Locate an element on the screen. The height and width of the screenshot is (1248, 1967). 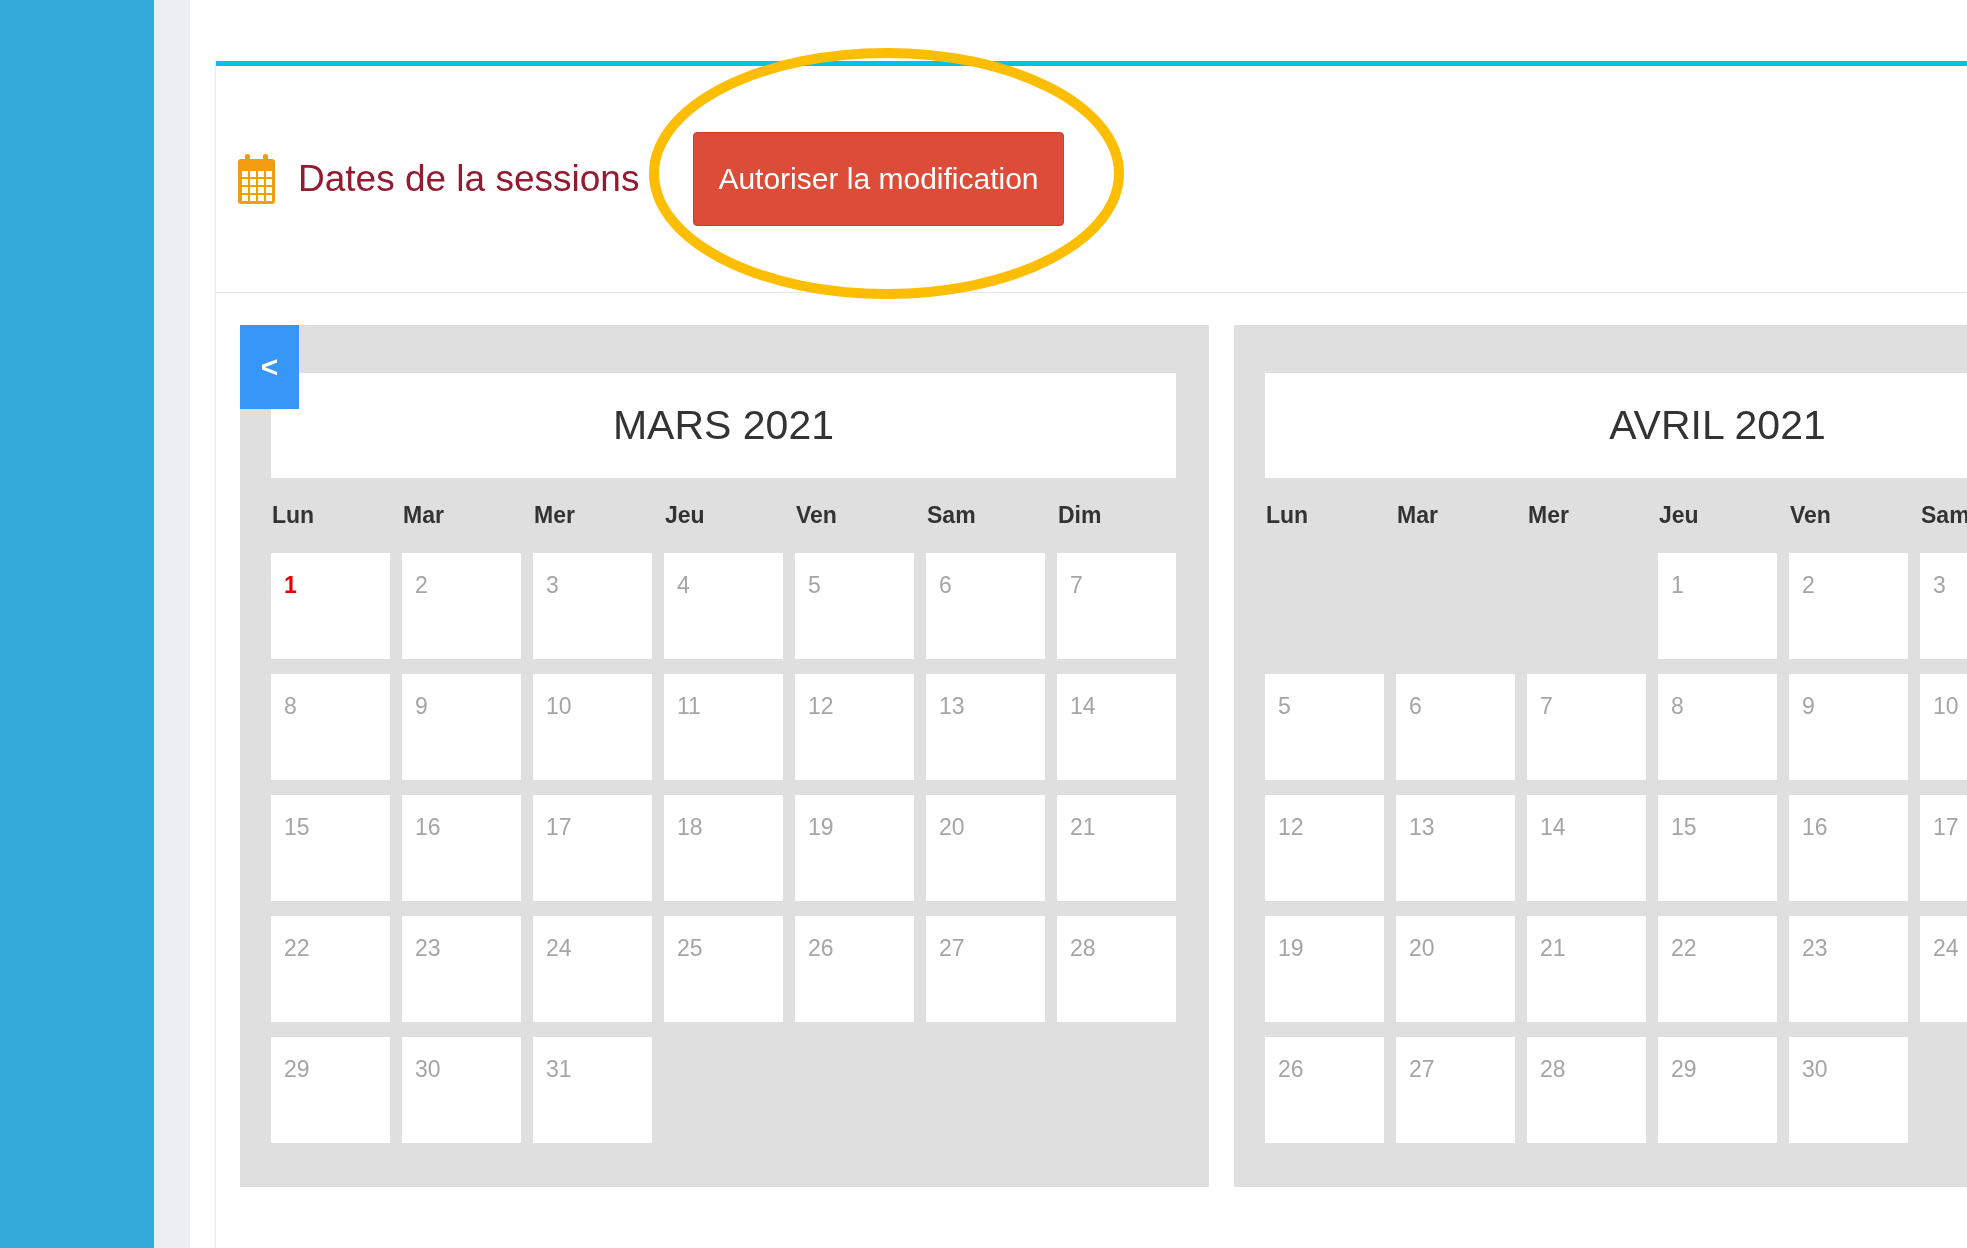
authorize-edit-button: Autoriser la modification is located at coordinates (878, 179).